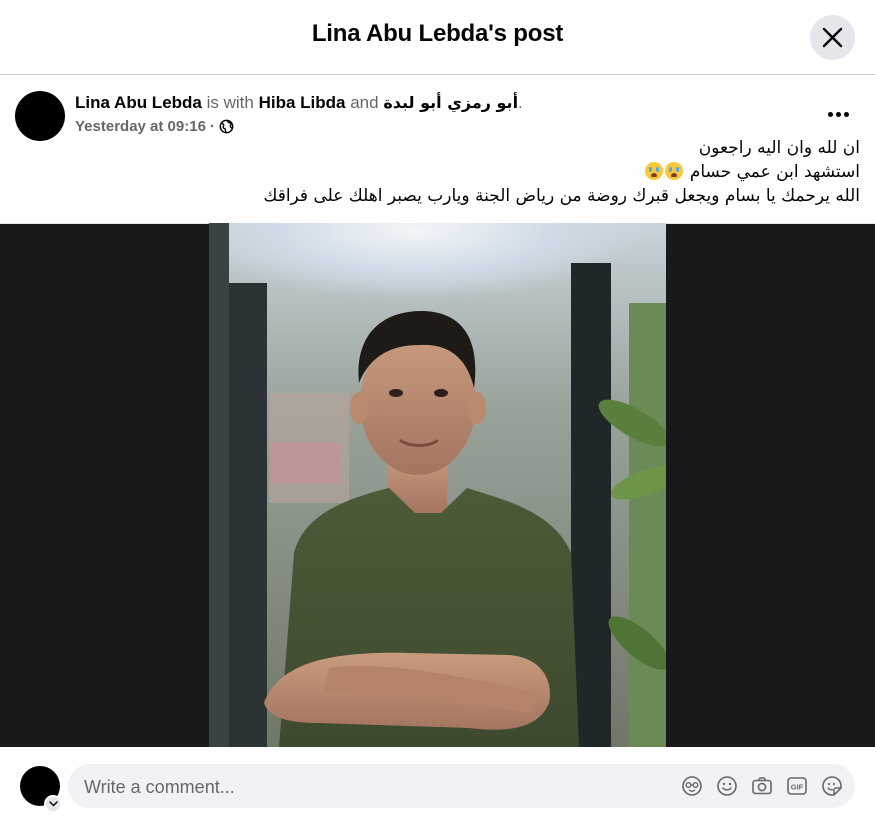 The width and height of the screenshot is (875, 832). I want to click on emoji-icon, so click(727, 786).